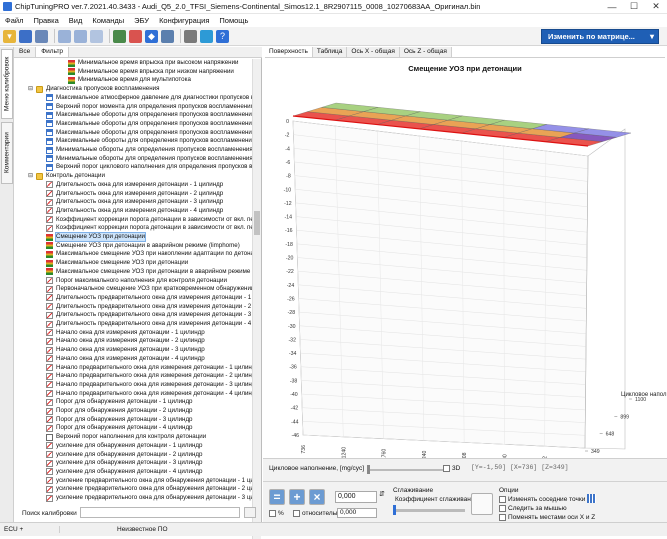  What do you see at coordinates (382, 494) in the screenshot?
I see `spin-icon: ⇵` at bounding box center [382, 494].